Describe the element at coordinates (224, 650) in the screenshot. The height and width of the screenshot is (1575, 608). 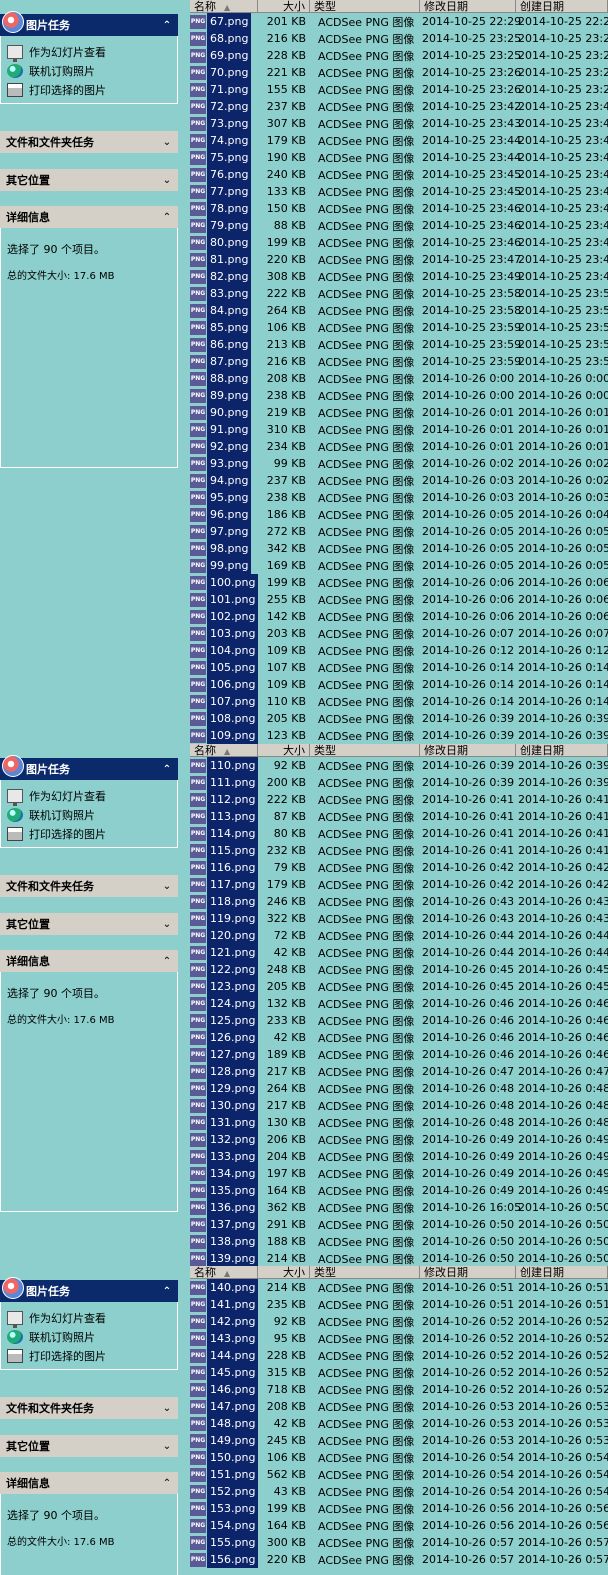
I see `file-name-cell: PNG 104.png` at that location.